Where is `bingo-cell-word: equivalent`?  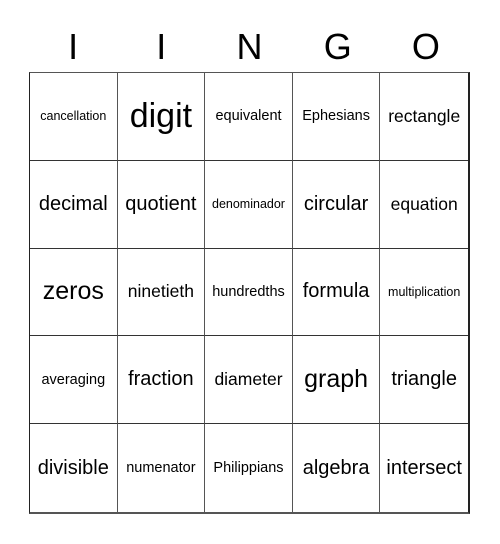
bingo-cell-word: equivalent is located at coordinates (248, 116).